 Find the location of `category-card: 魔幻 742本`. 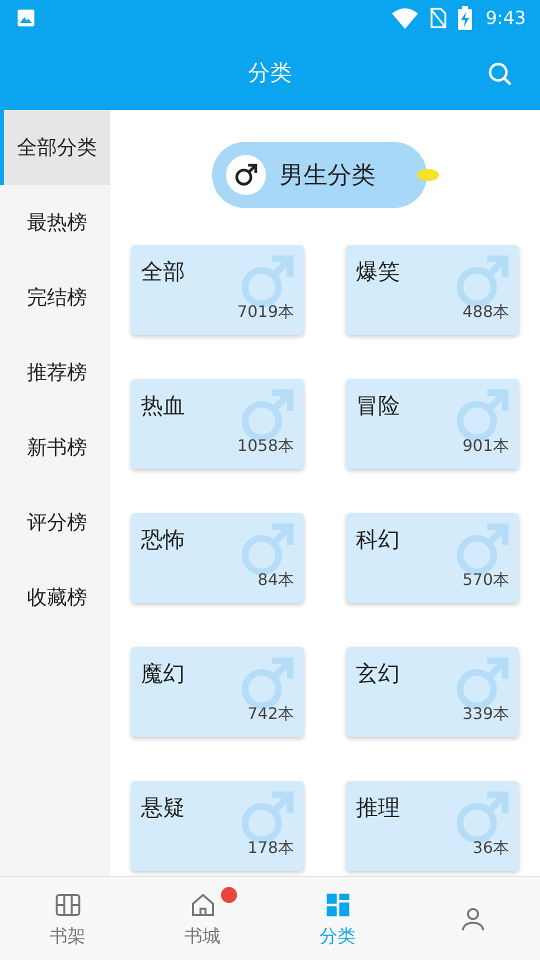

category-card: 魔幻 742本 is located at coordinates (217, 692).